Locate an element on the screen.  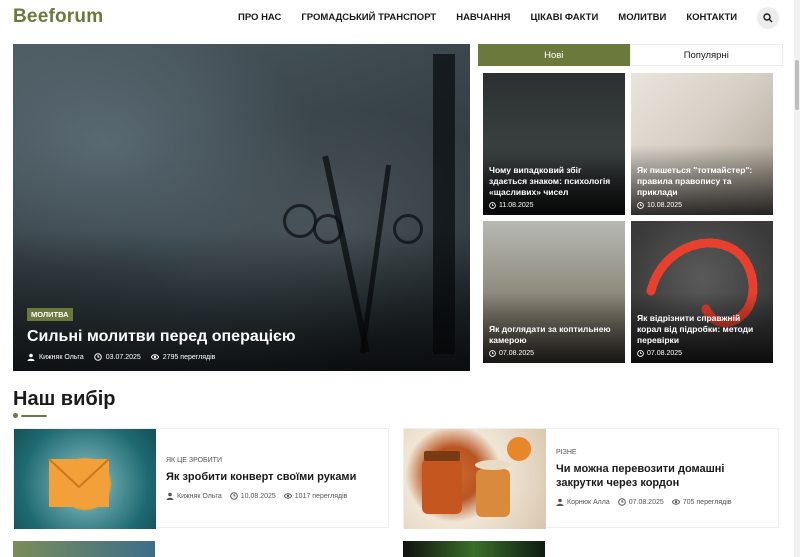
card-date: 10.08.2025 is located at coordinates (665, 205).